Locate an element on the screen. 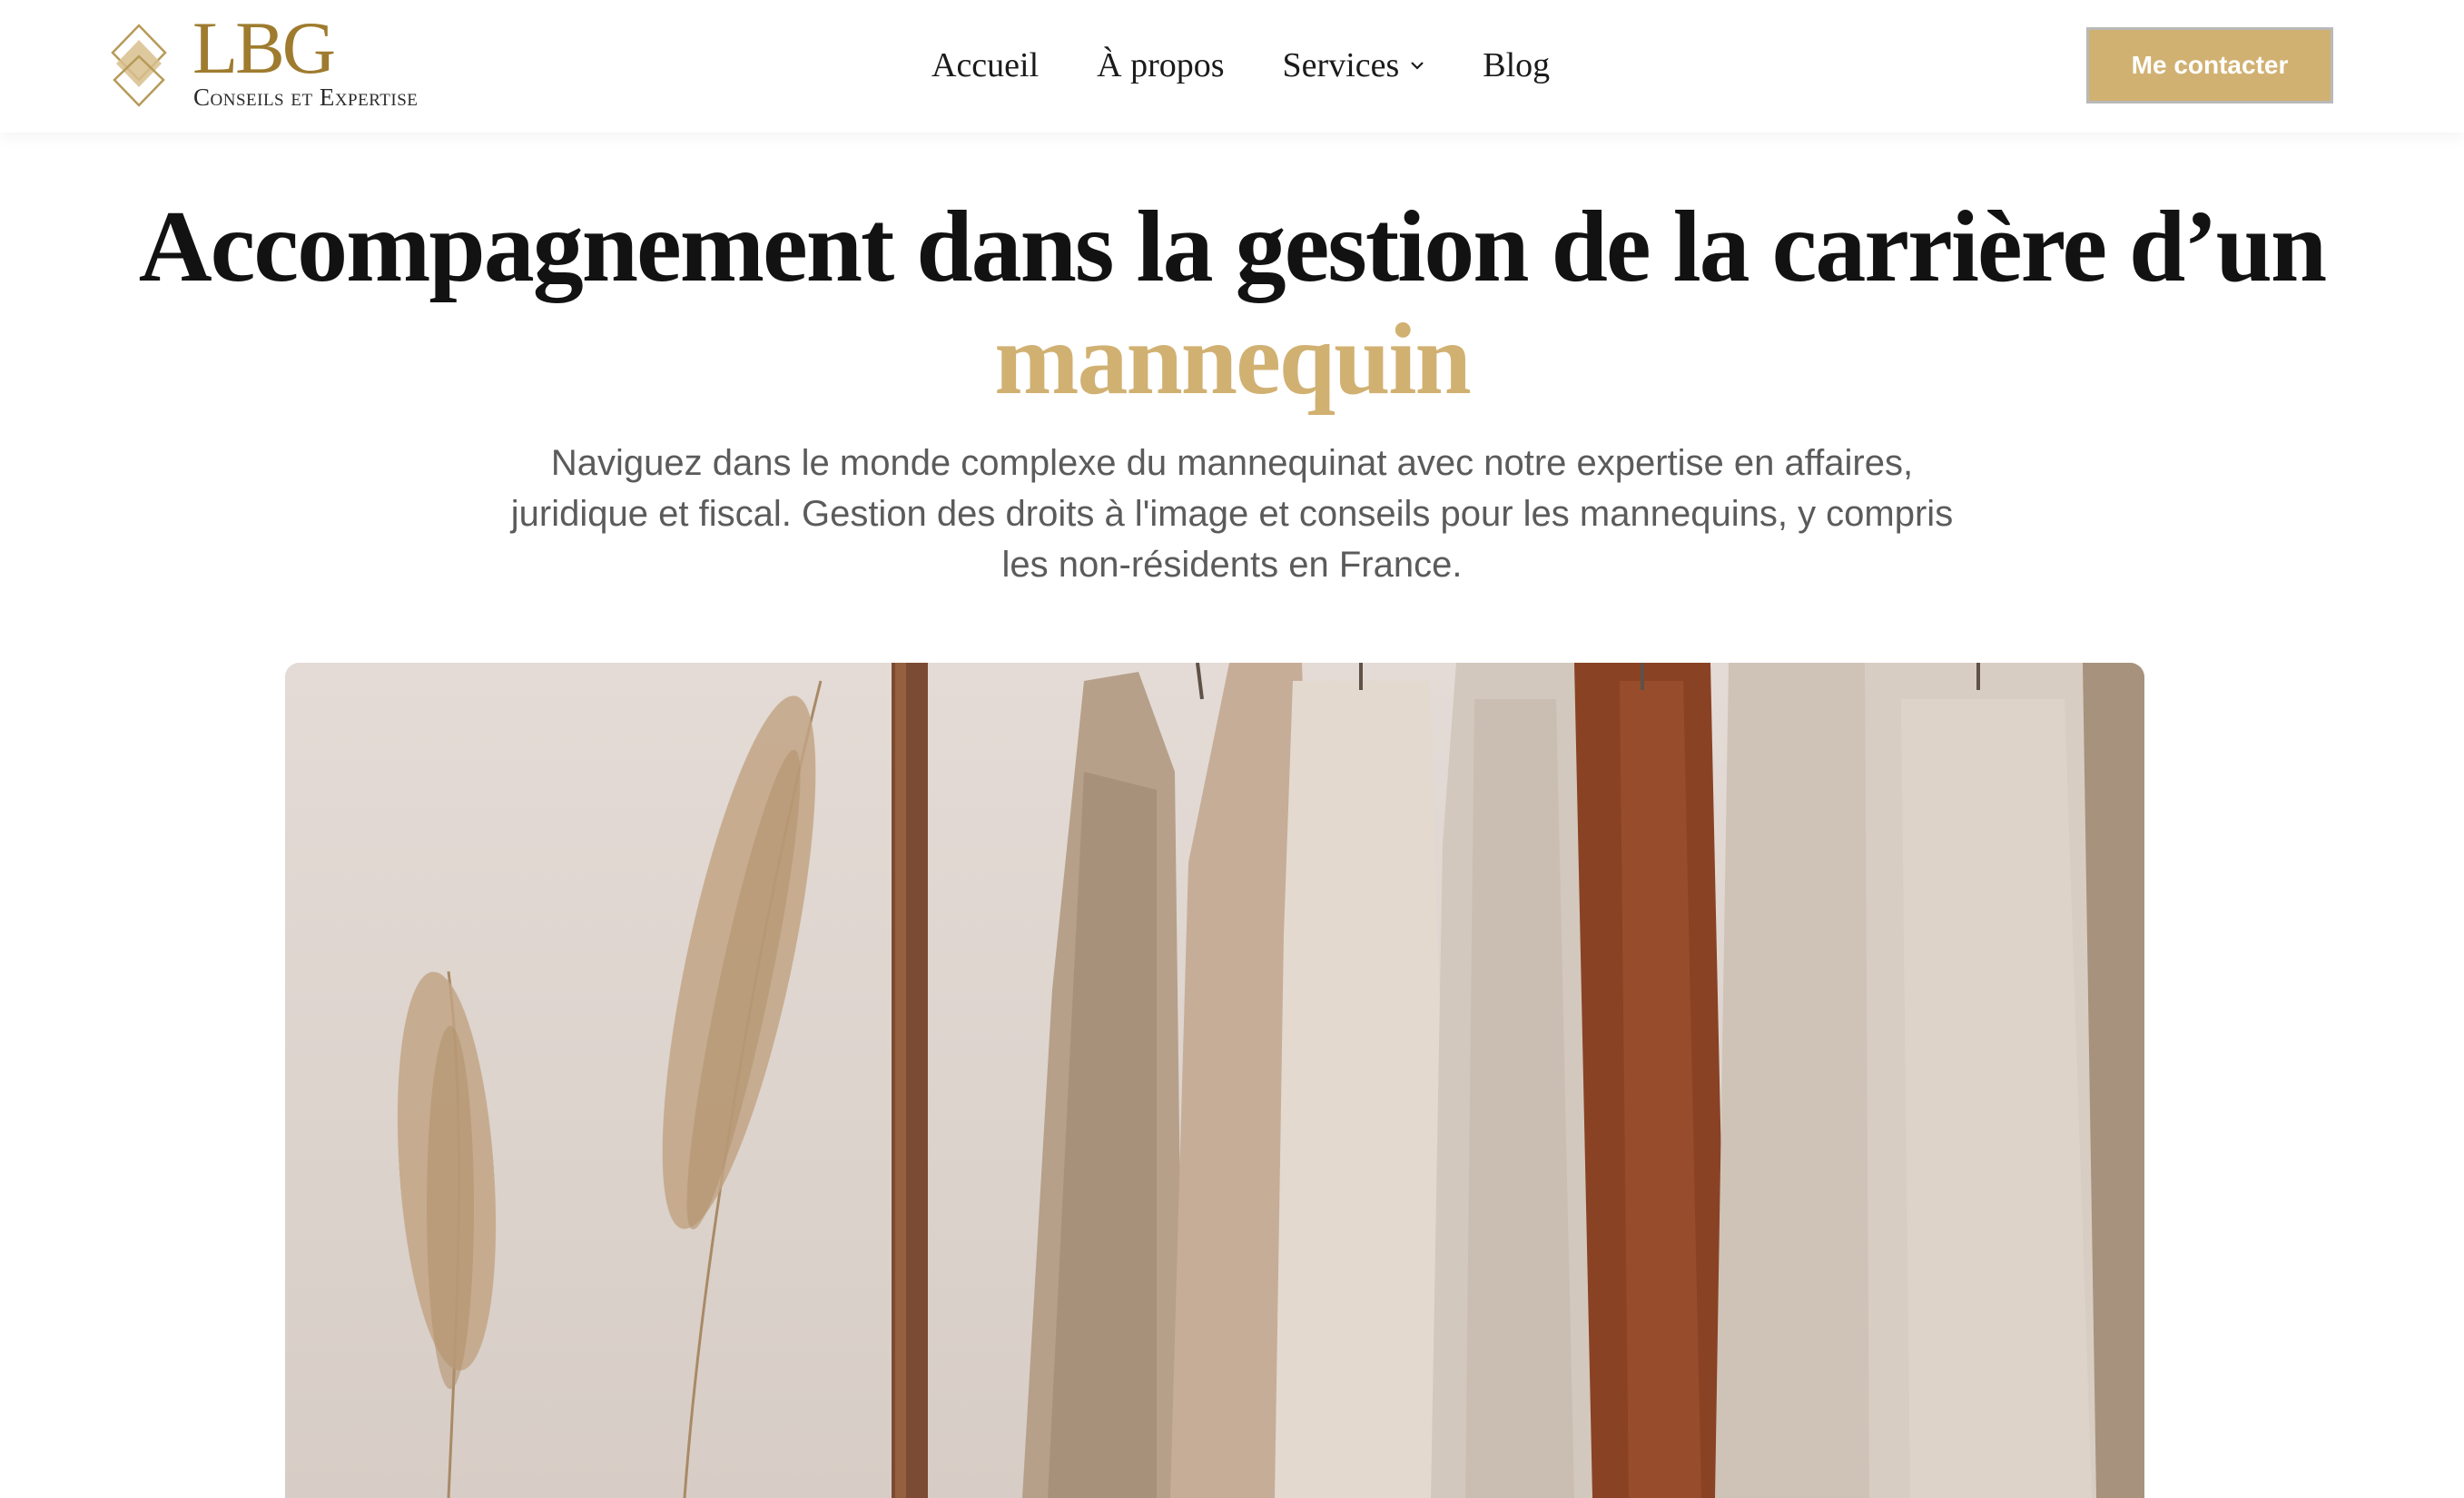  brand-logo: LBG Conseils et Expertise is located at coordinates (279, 64).